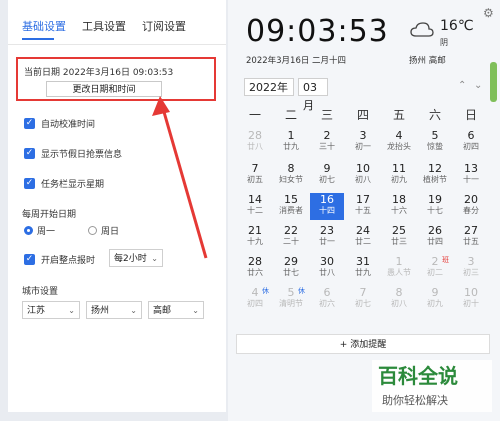 The image size is (500, 421). What do you see at coordinates (180, 177) in the screenshot?
I see `annotation-arrow` at bounding box center [180, 177].